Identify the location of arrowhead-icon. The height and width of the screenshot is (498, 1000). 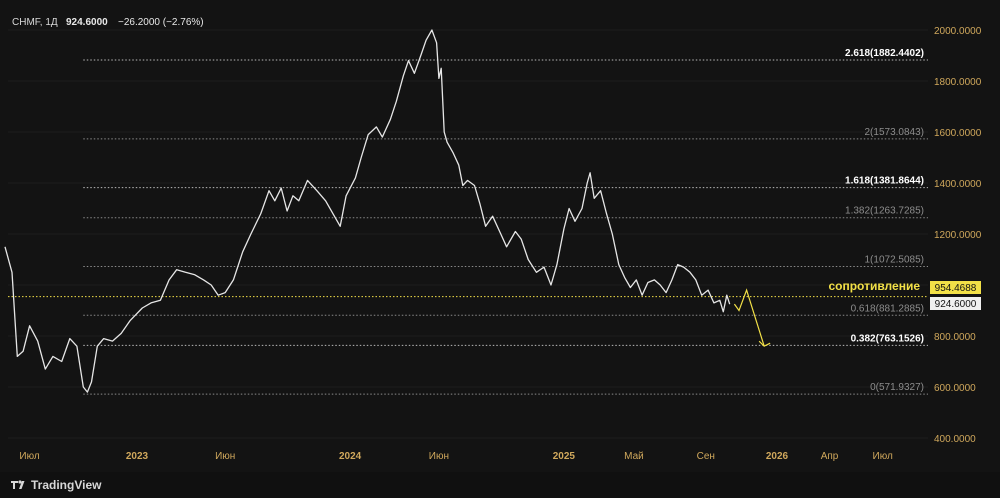
(764, 343).